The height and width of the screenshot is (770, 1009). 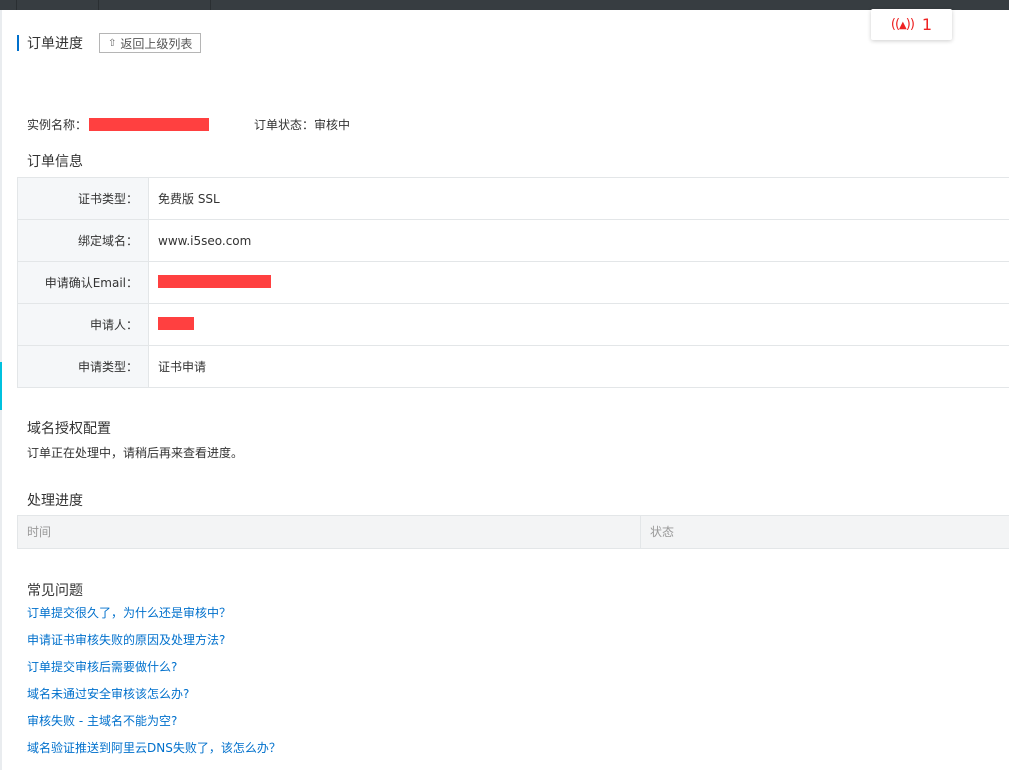 I want to click on notification-widget: ((▲)) 1, so click(x=911, y=24).